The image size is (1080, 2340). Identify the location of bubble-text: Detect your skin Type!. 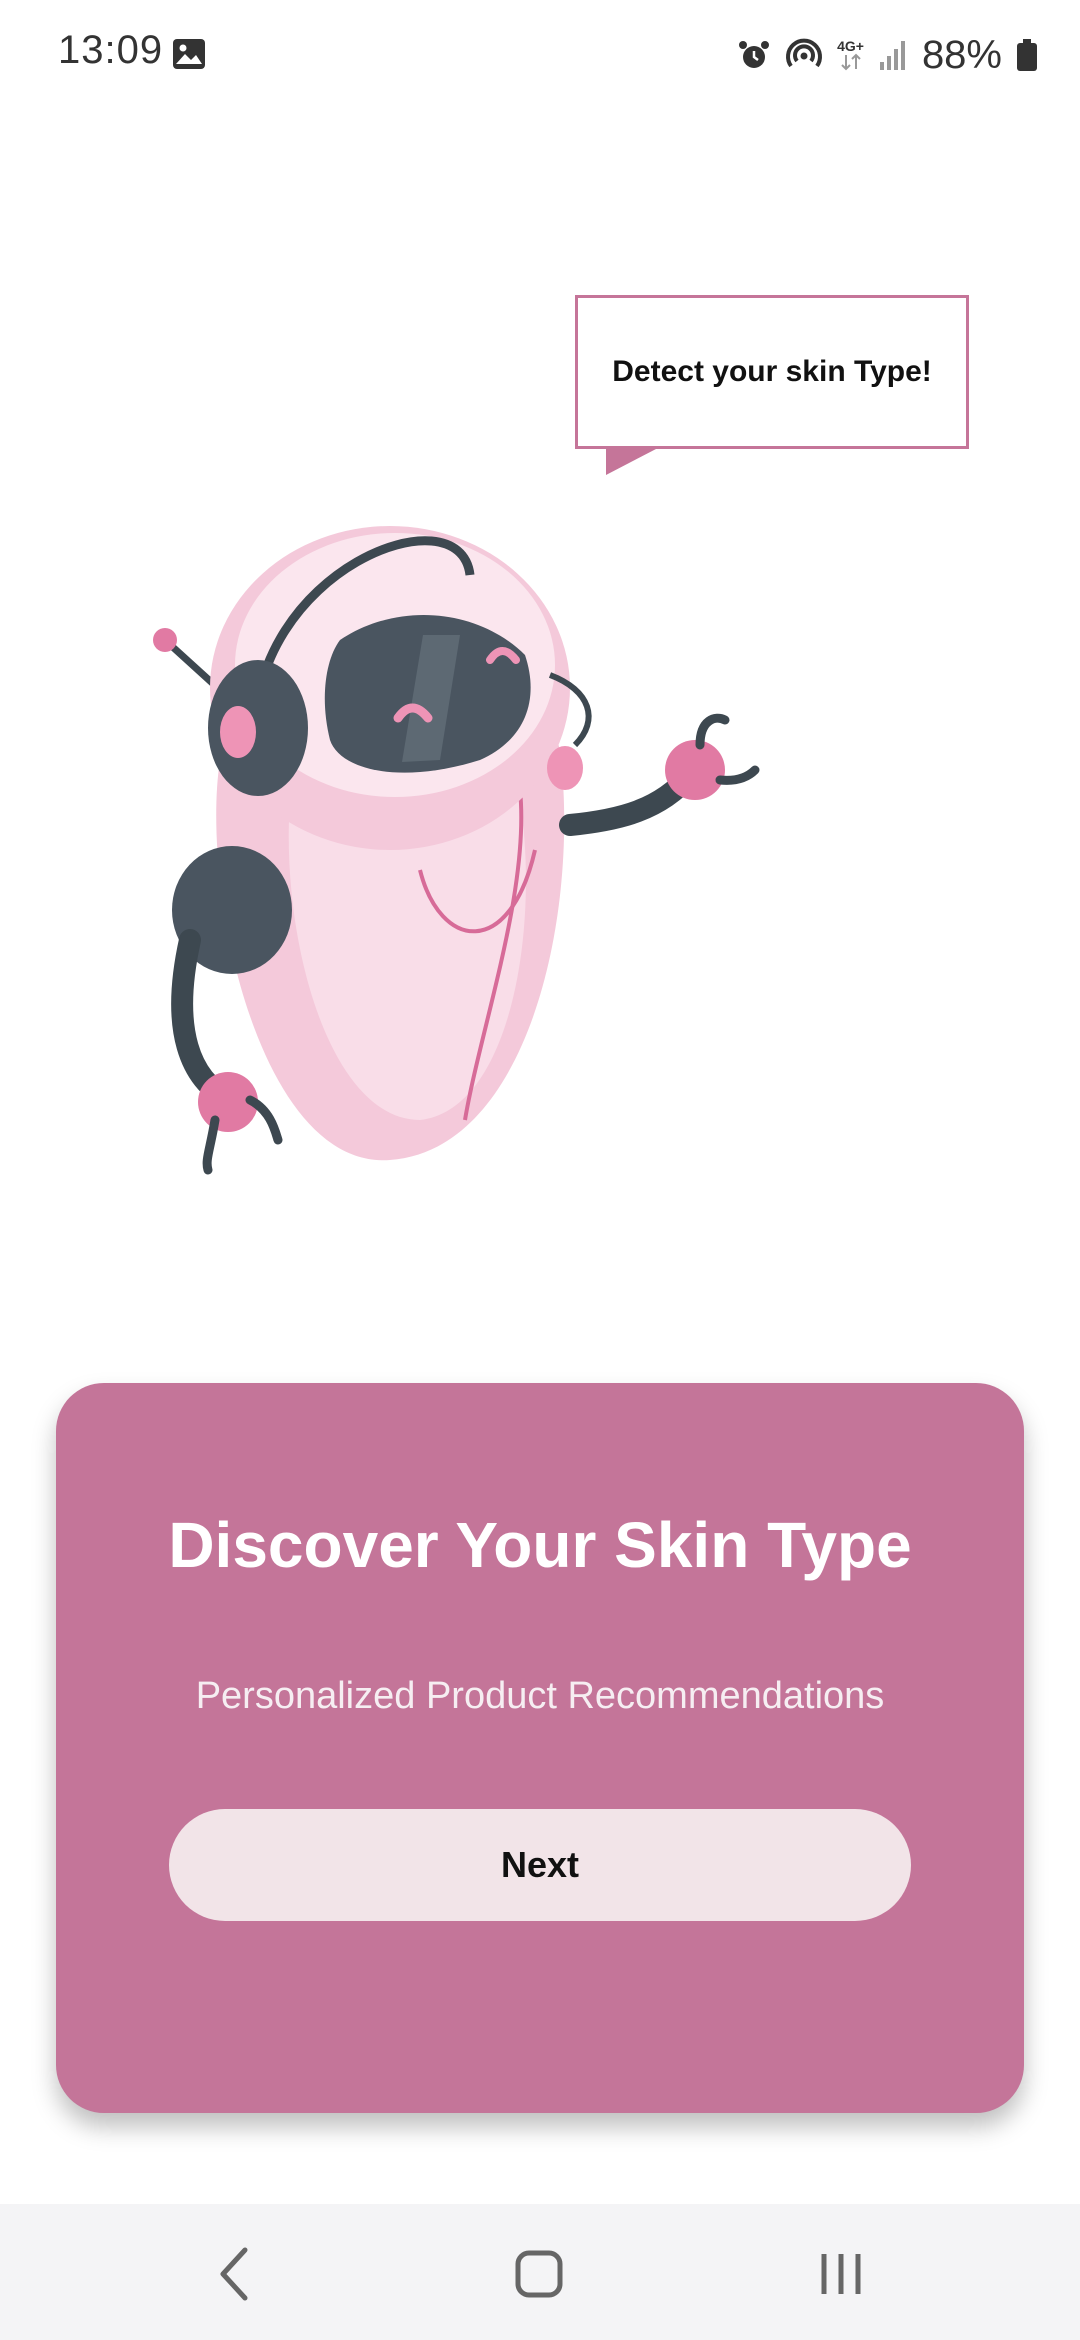
(772, 371).